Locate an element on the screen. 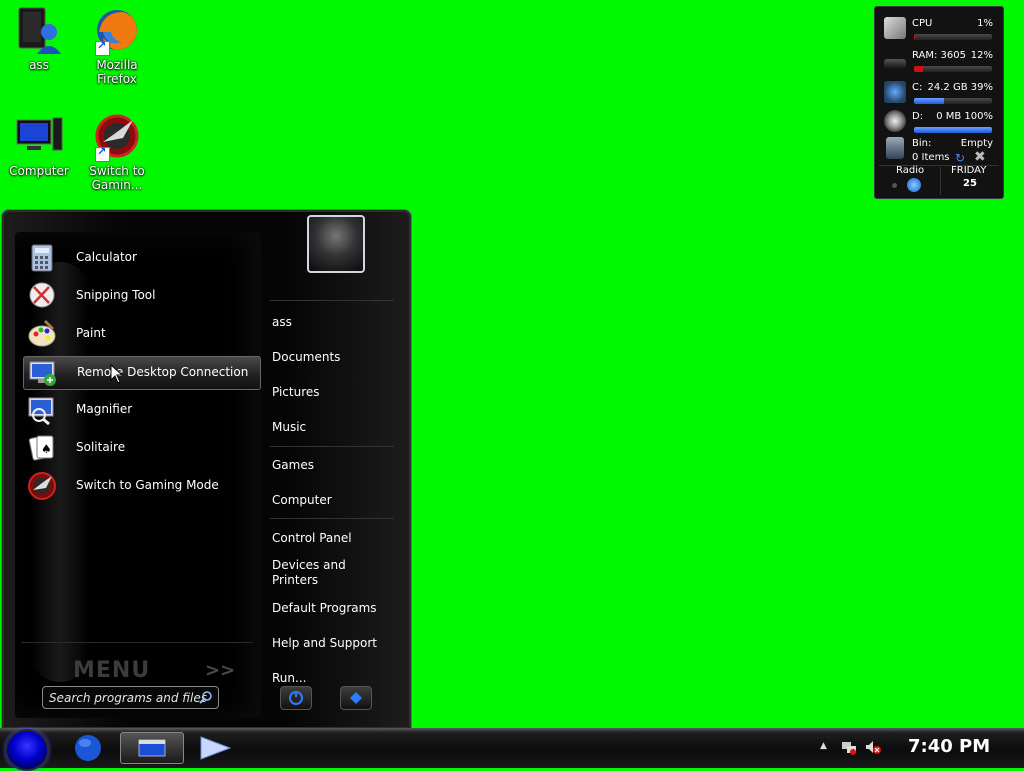  program-label: Solitaire is located at coordinates (101, 447).